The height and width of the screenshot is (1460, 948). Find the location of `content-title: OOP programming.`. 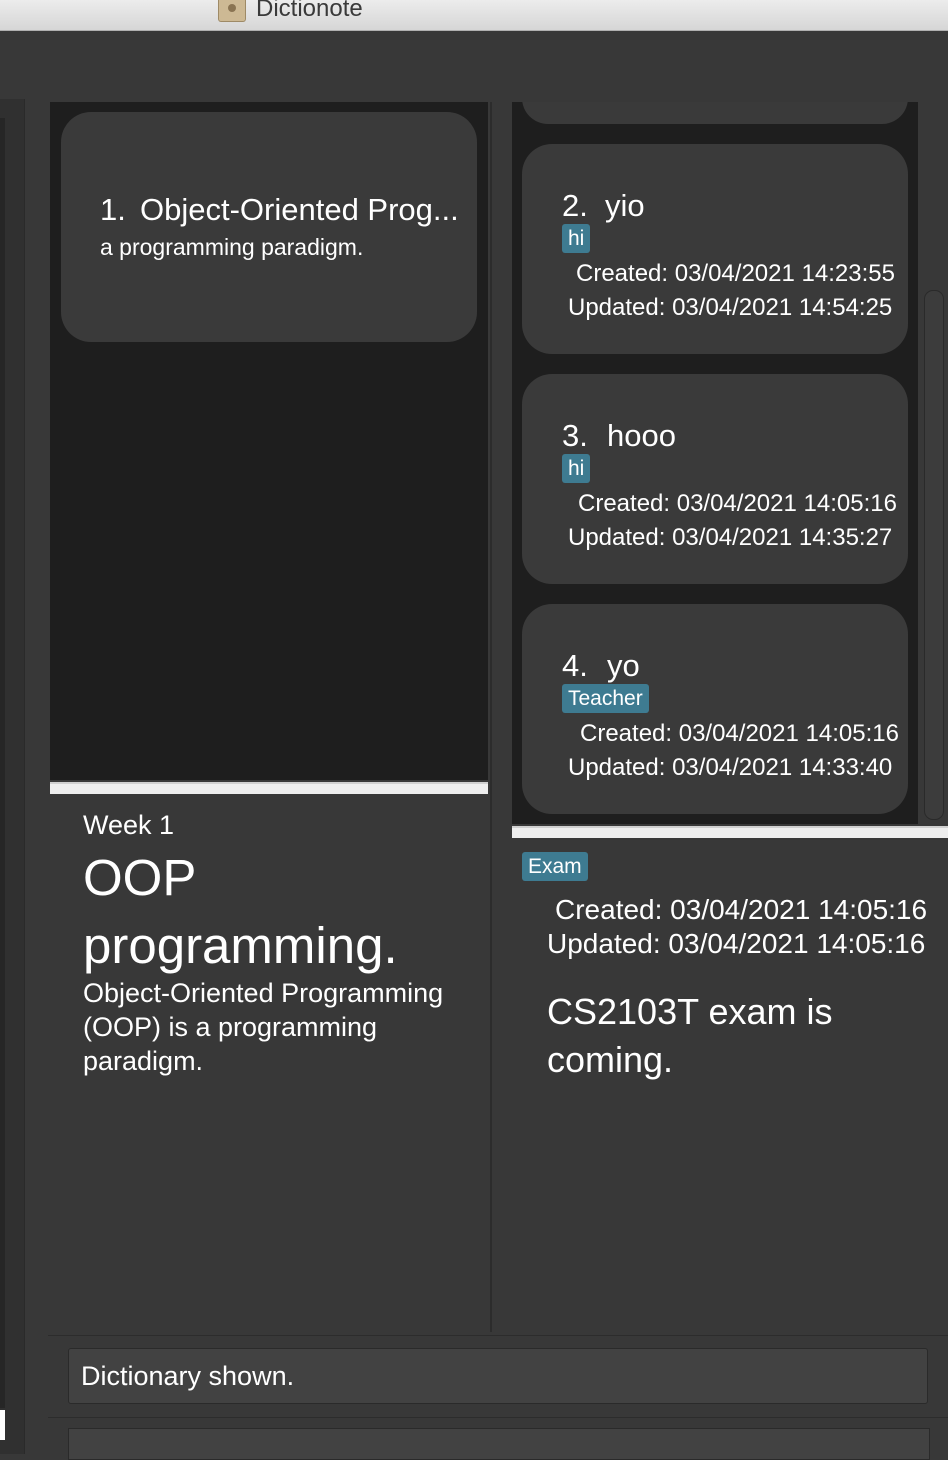

content-title: OOP programming. is located at coordinates (240, 911).